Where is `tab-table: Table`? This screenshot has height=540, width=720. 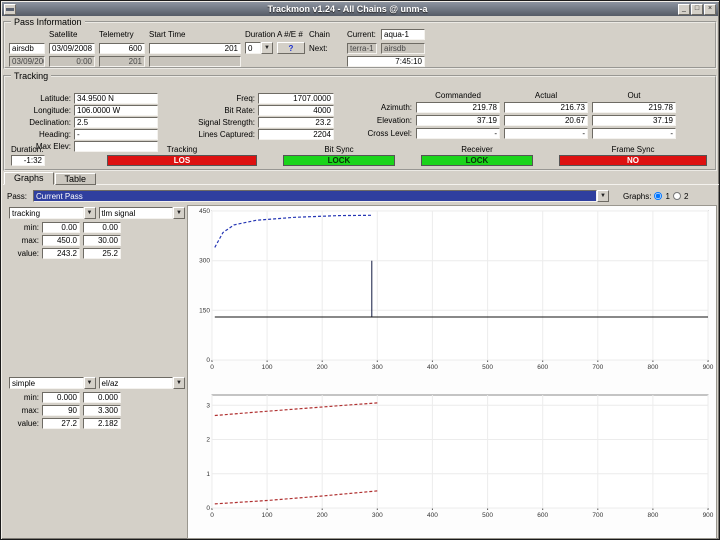 tab-table: Table is located at coordinates (75, 179).